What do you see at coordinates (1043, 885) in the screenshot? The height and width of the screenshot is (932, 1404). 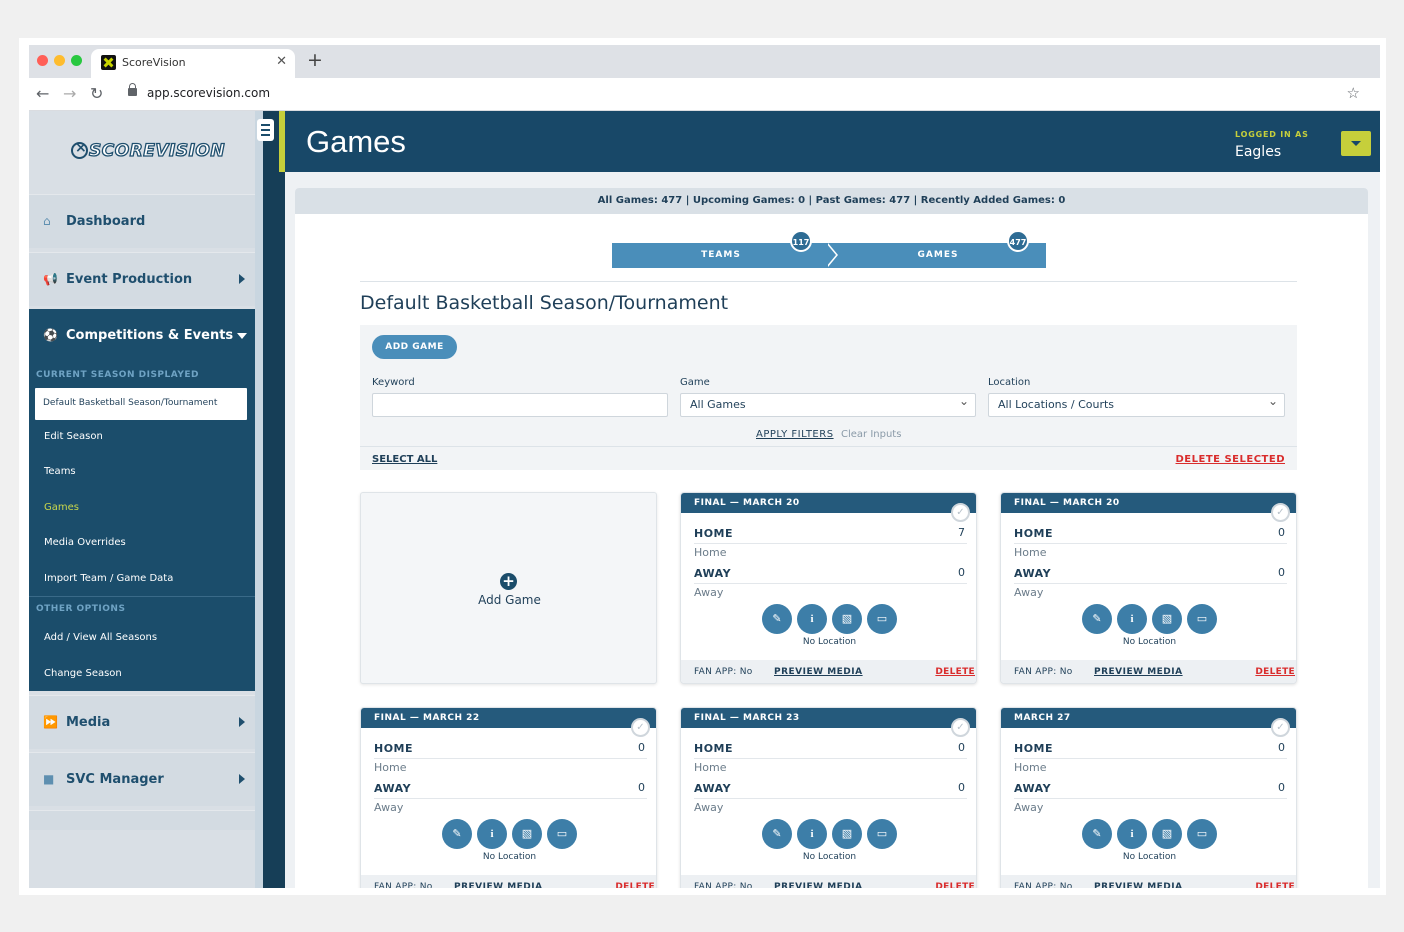 I see `fan-app-status: FAN APP: No` at bounding box center [1043, 885].